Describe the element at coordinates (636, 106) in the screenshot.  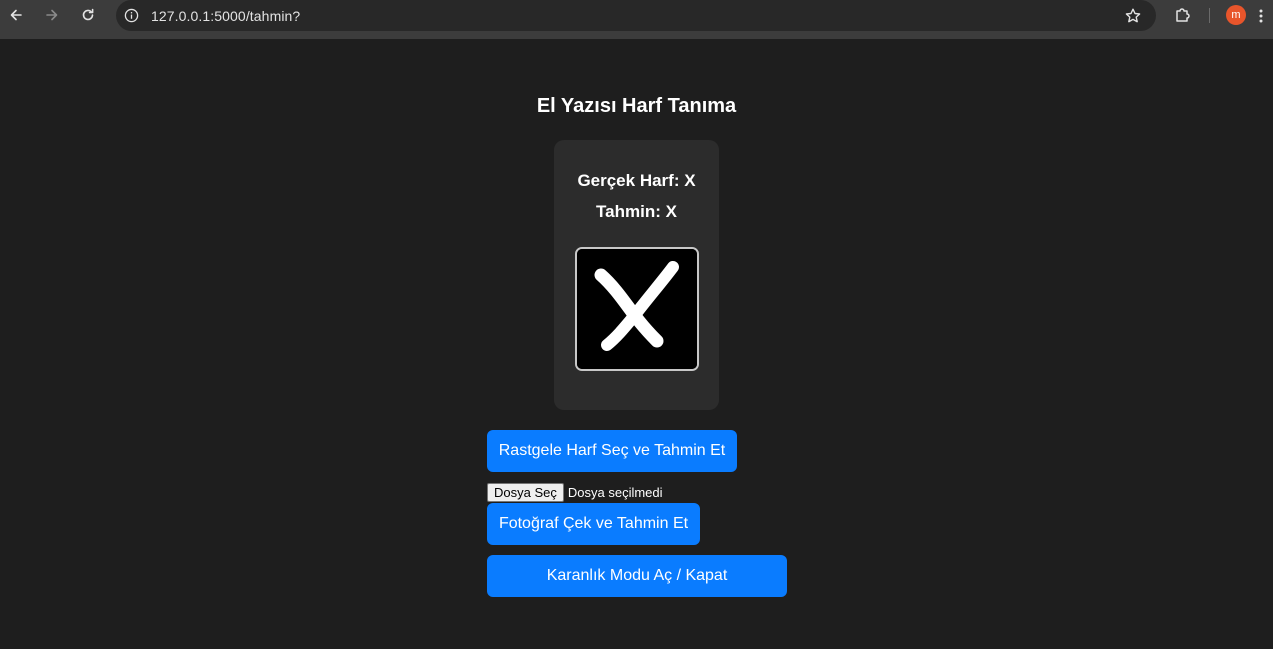
I see `page-title: El Yazısı Harf Tanıma` at that location.